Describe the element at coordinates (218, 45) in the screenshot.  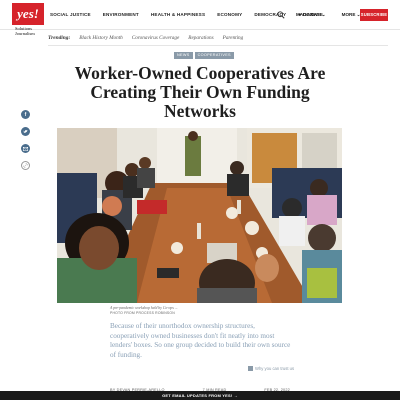
I see `divider` at that location.